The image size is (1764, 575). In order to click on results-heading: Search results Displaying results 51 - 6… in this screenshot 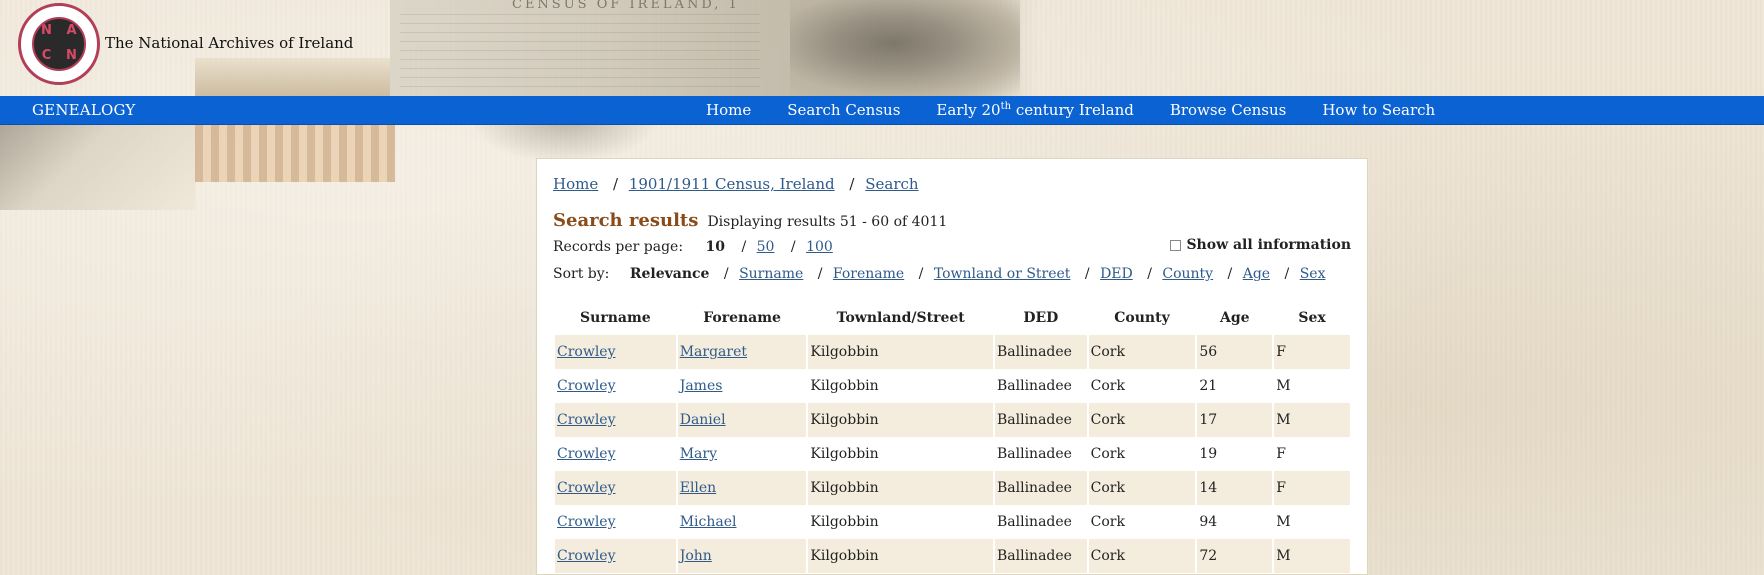, I will do `click(750, 220)`.